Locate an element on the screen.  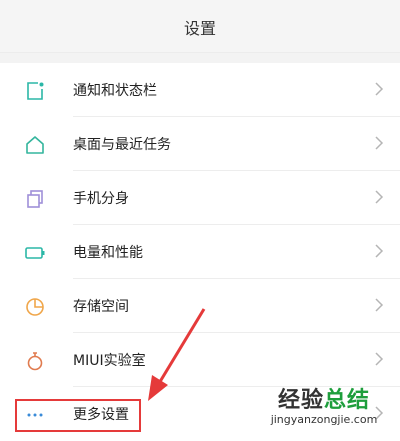
settings-item-battery: 电量和性能 is located at coordinates (200, 252).